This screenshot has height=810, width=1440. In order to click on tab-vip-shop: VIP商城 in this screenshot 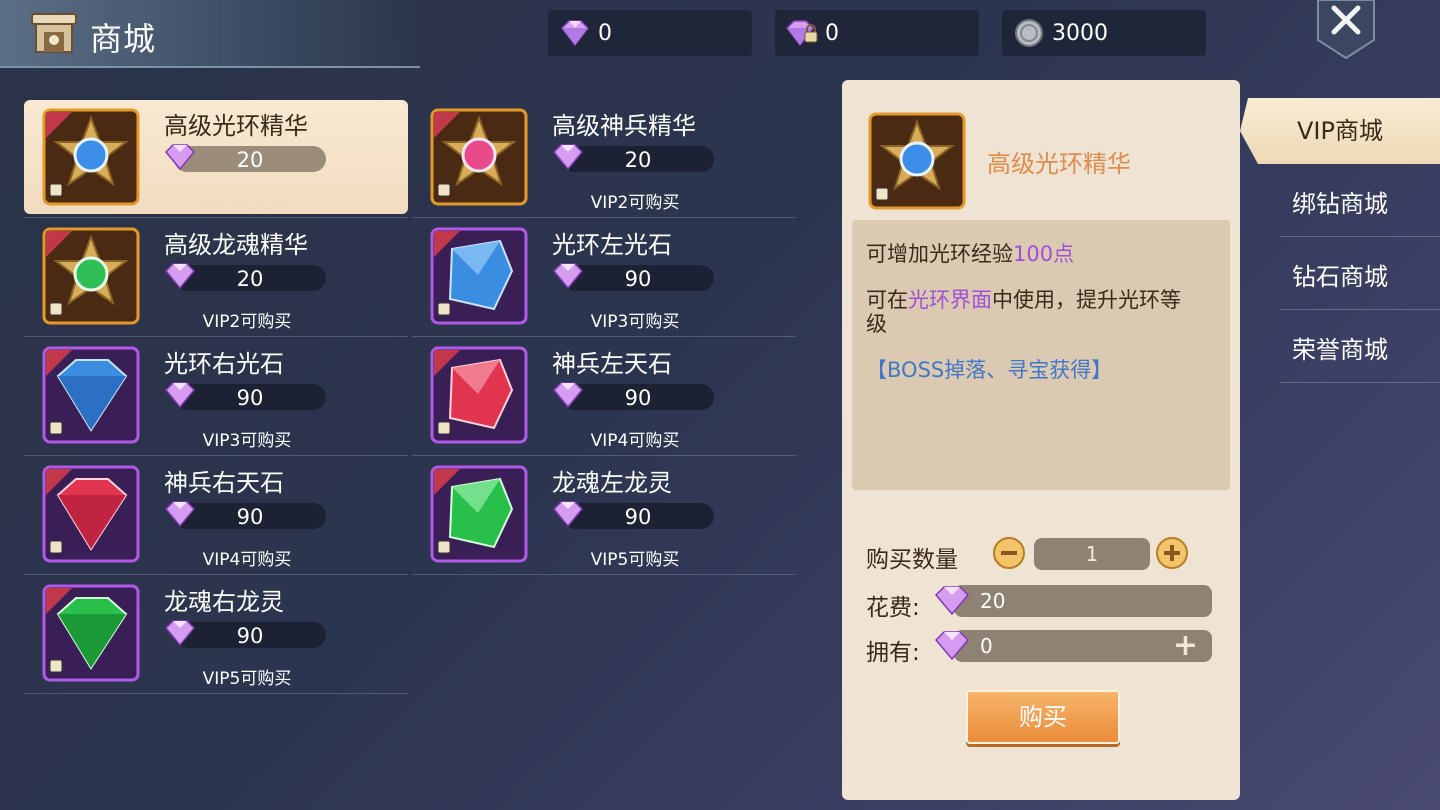, I will do `click(1340, 131)`.